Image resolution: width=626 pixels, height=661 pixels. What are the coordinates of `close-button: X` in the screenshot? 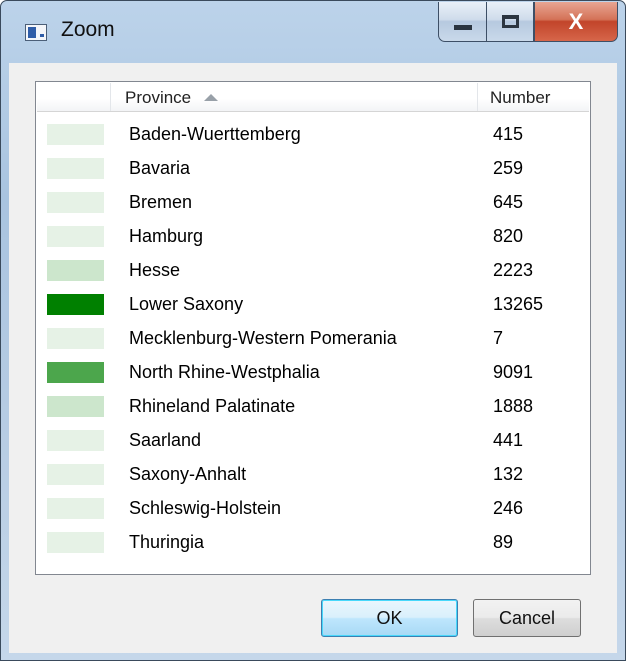 It's located at (576, 22).